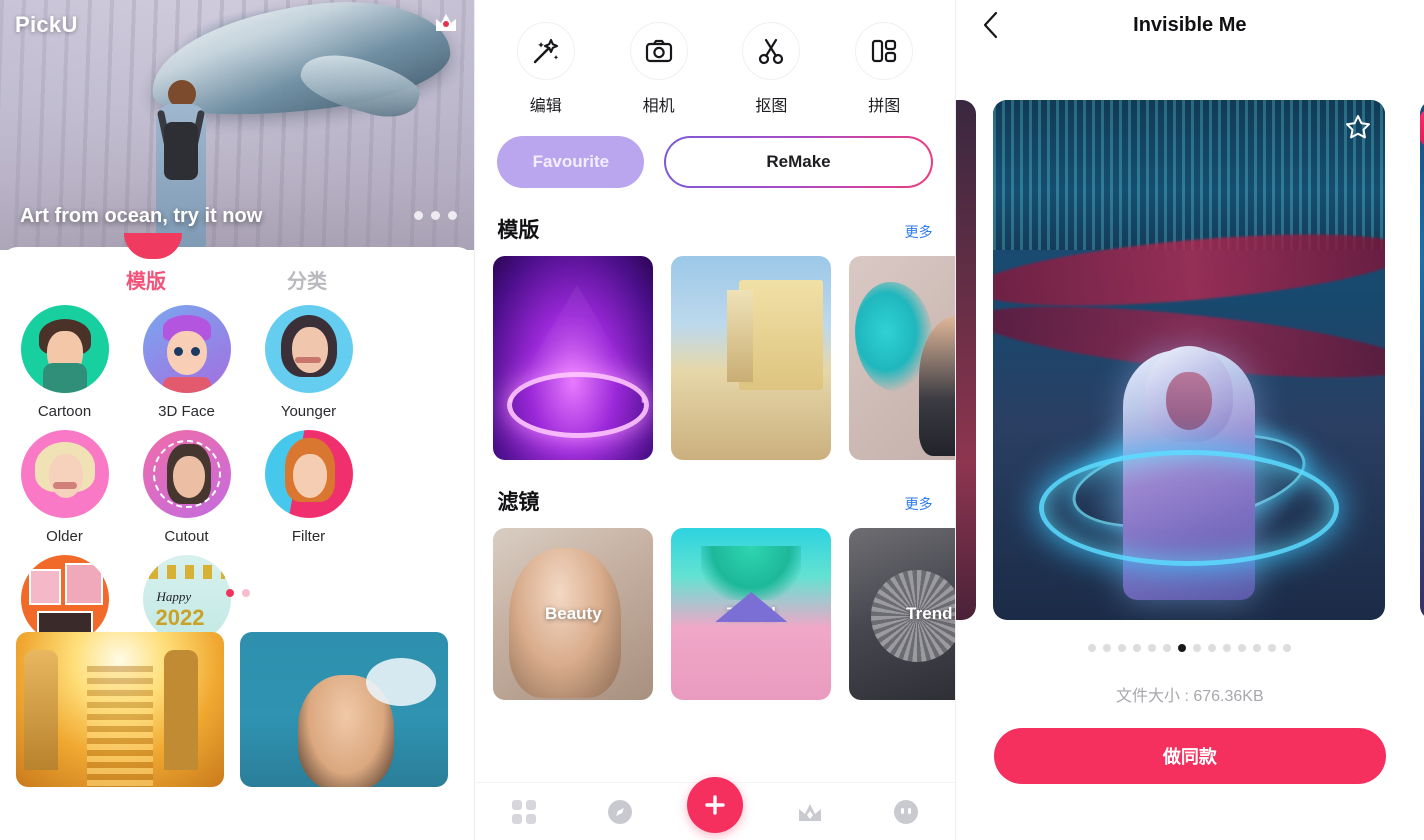 The width and height of the screenshot is (1424, 840). I want to click on nav-crown, so click(810, 812).